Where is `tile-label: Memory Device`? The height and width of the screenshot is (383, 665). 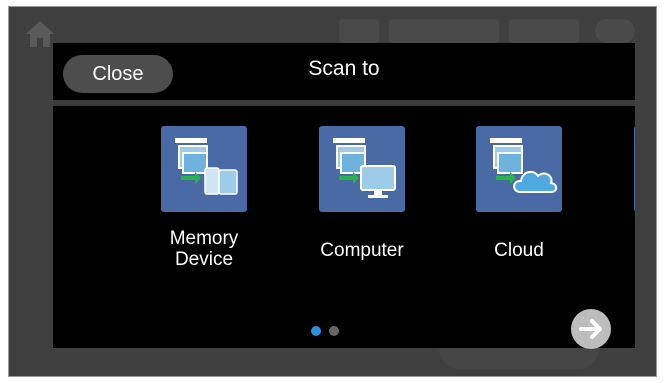 tile-label: Memory Device is located at coordinates (204, 249).